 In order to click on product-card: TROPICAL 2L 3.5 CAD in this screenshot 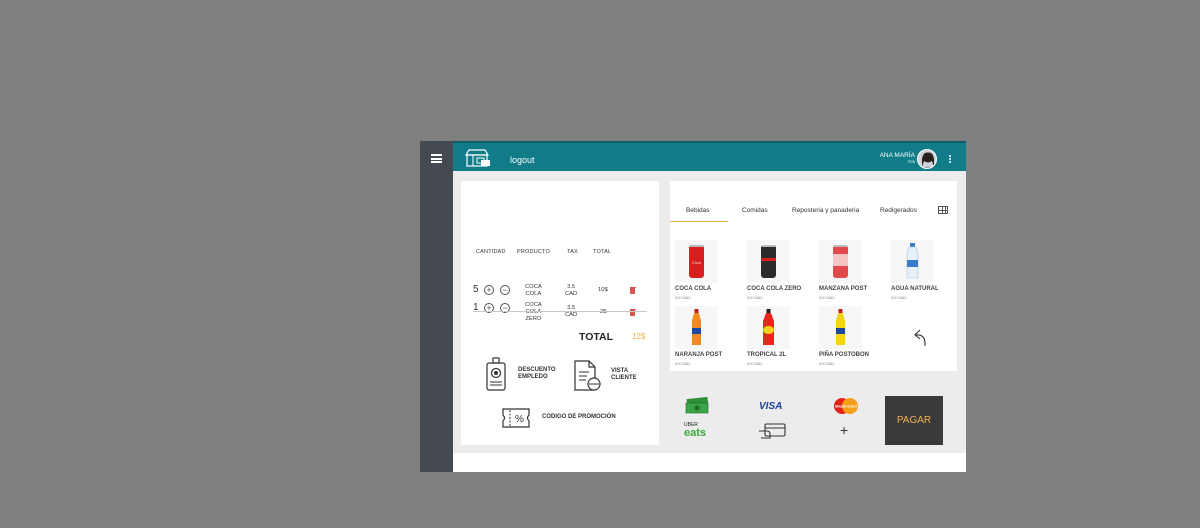, I will do `click(778, 336)`.